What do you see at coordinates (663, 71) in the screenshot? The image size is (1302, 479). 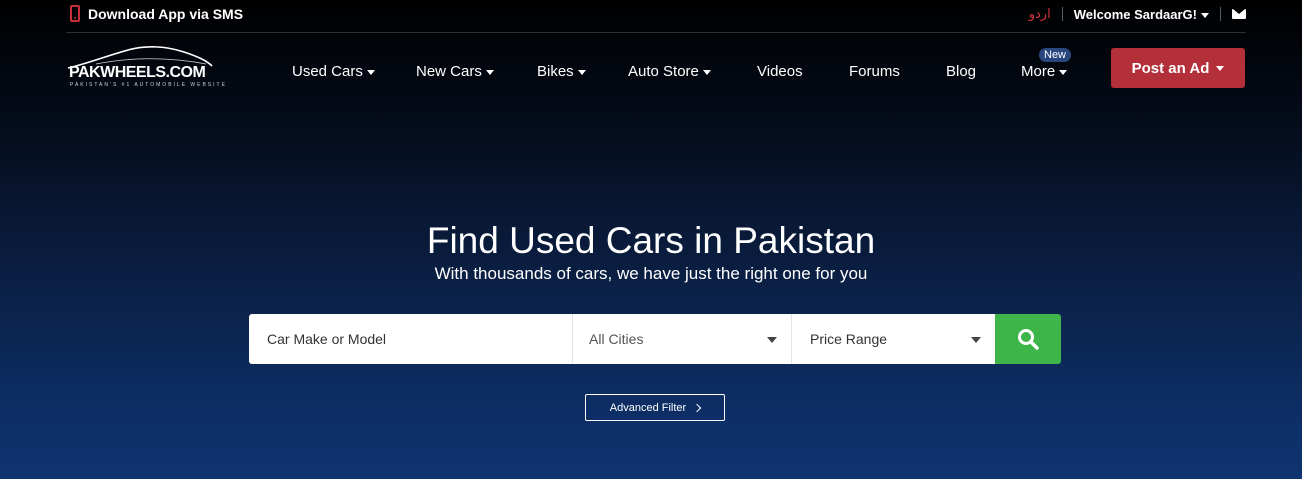 I see `nav-label: Auto Store` at bounding box center [663, 71].